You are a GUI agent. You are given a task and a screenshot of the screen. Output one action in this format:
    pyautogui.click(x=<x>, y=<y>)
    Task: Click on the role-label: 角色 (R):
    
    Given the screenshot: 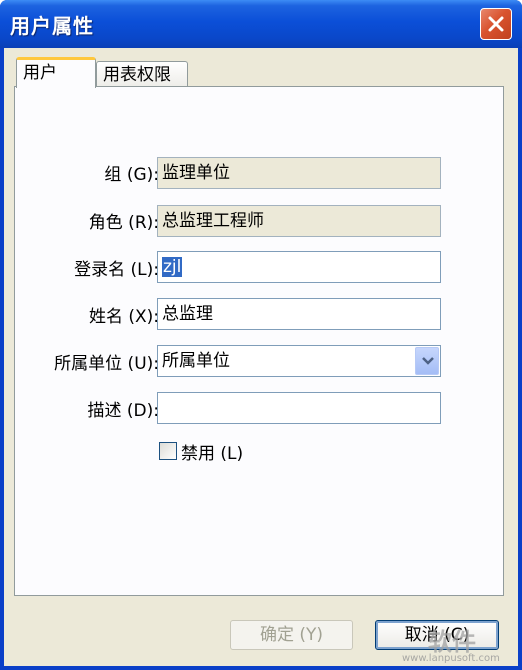 What is the action you would take?
    pyautogui.click(x=123, y=223)
    